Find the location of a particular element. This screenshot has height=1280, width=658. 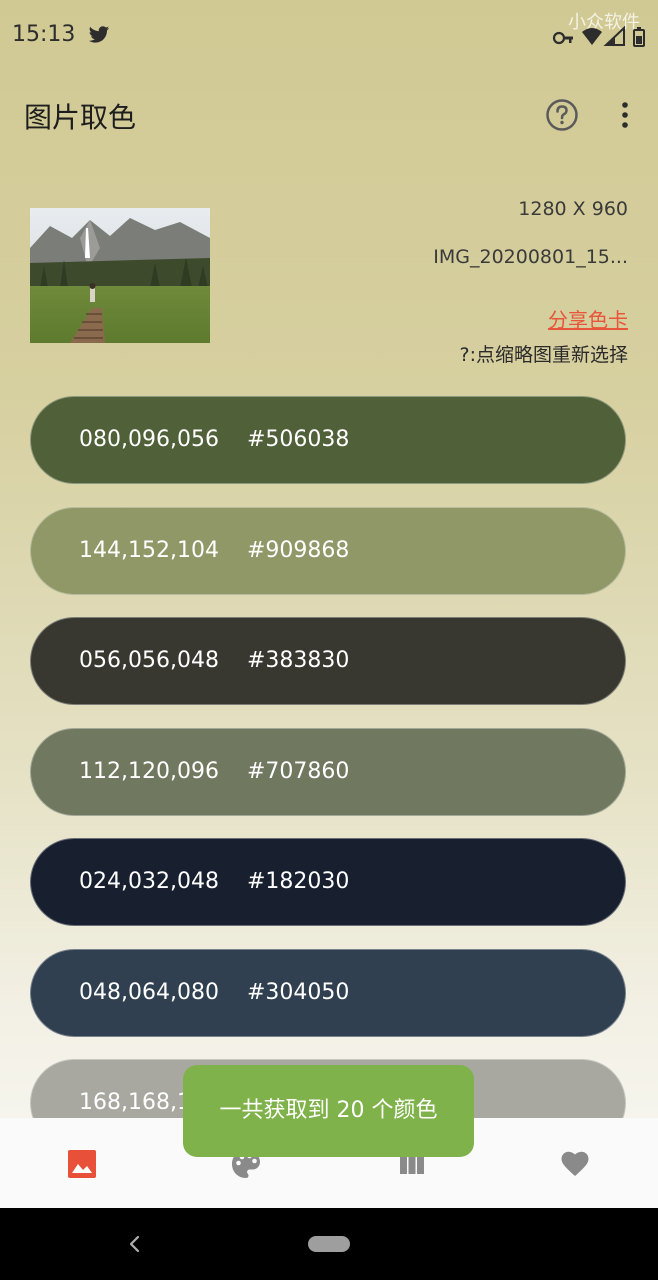

color-swatch: 112,120,096 #707860 is located at coordinates (328, 771).